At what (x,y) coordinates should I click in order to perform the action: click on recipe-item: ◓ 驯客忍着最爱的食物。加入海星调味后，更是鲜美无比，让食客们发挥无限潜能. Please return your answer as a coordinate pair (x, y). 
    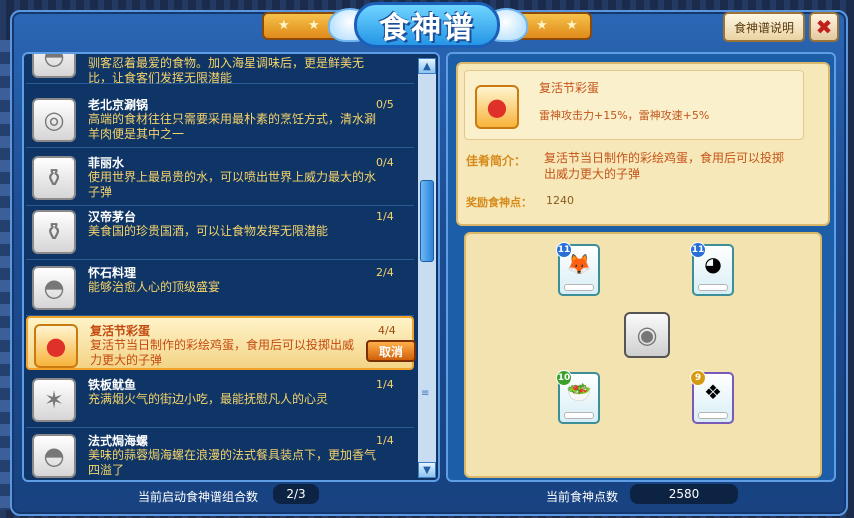
    Looking at the image, I should click on (220, 69).